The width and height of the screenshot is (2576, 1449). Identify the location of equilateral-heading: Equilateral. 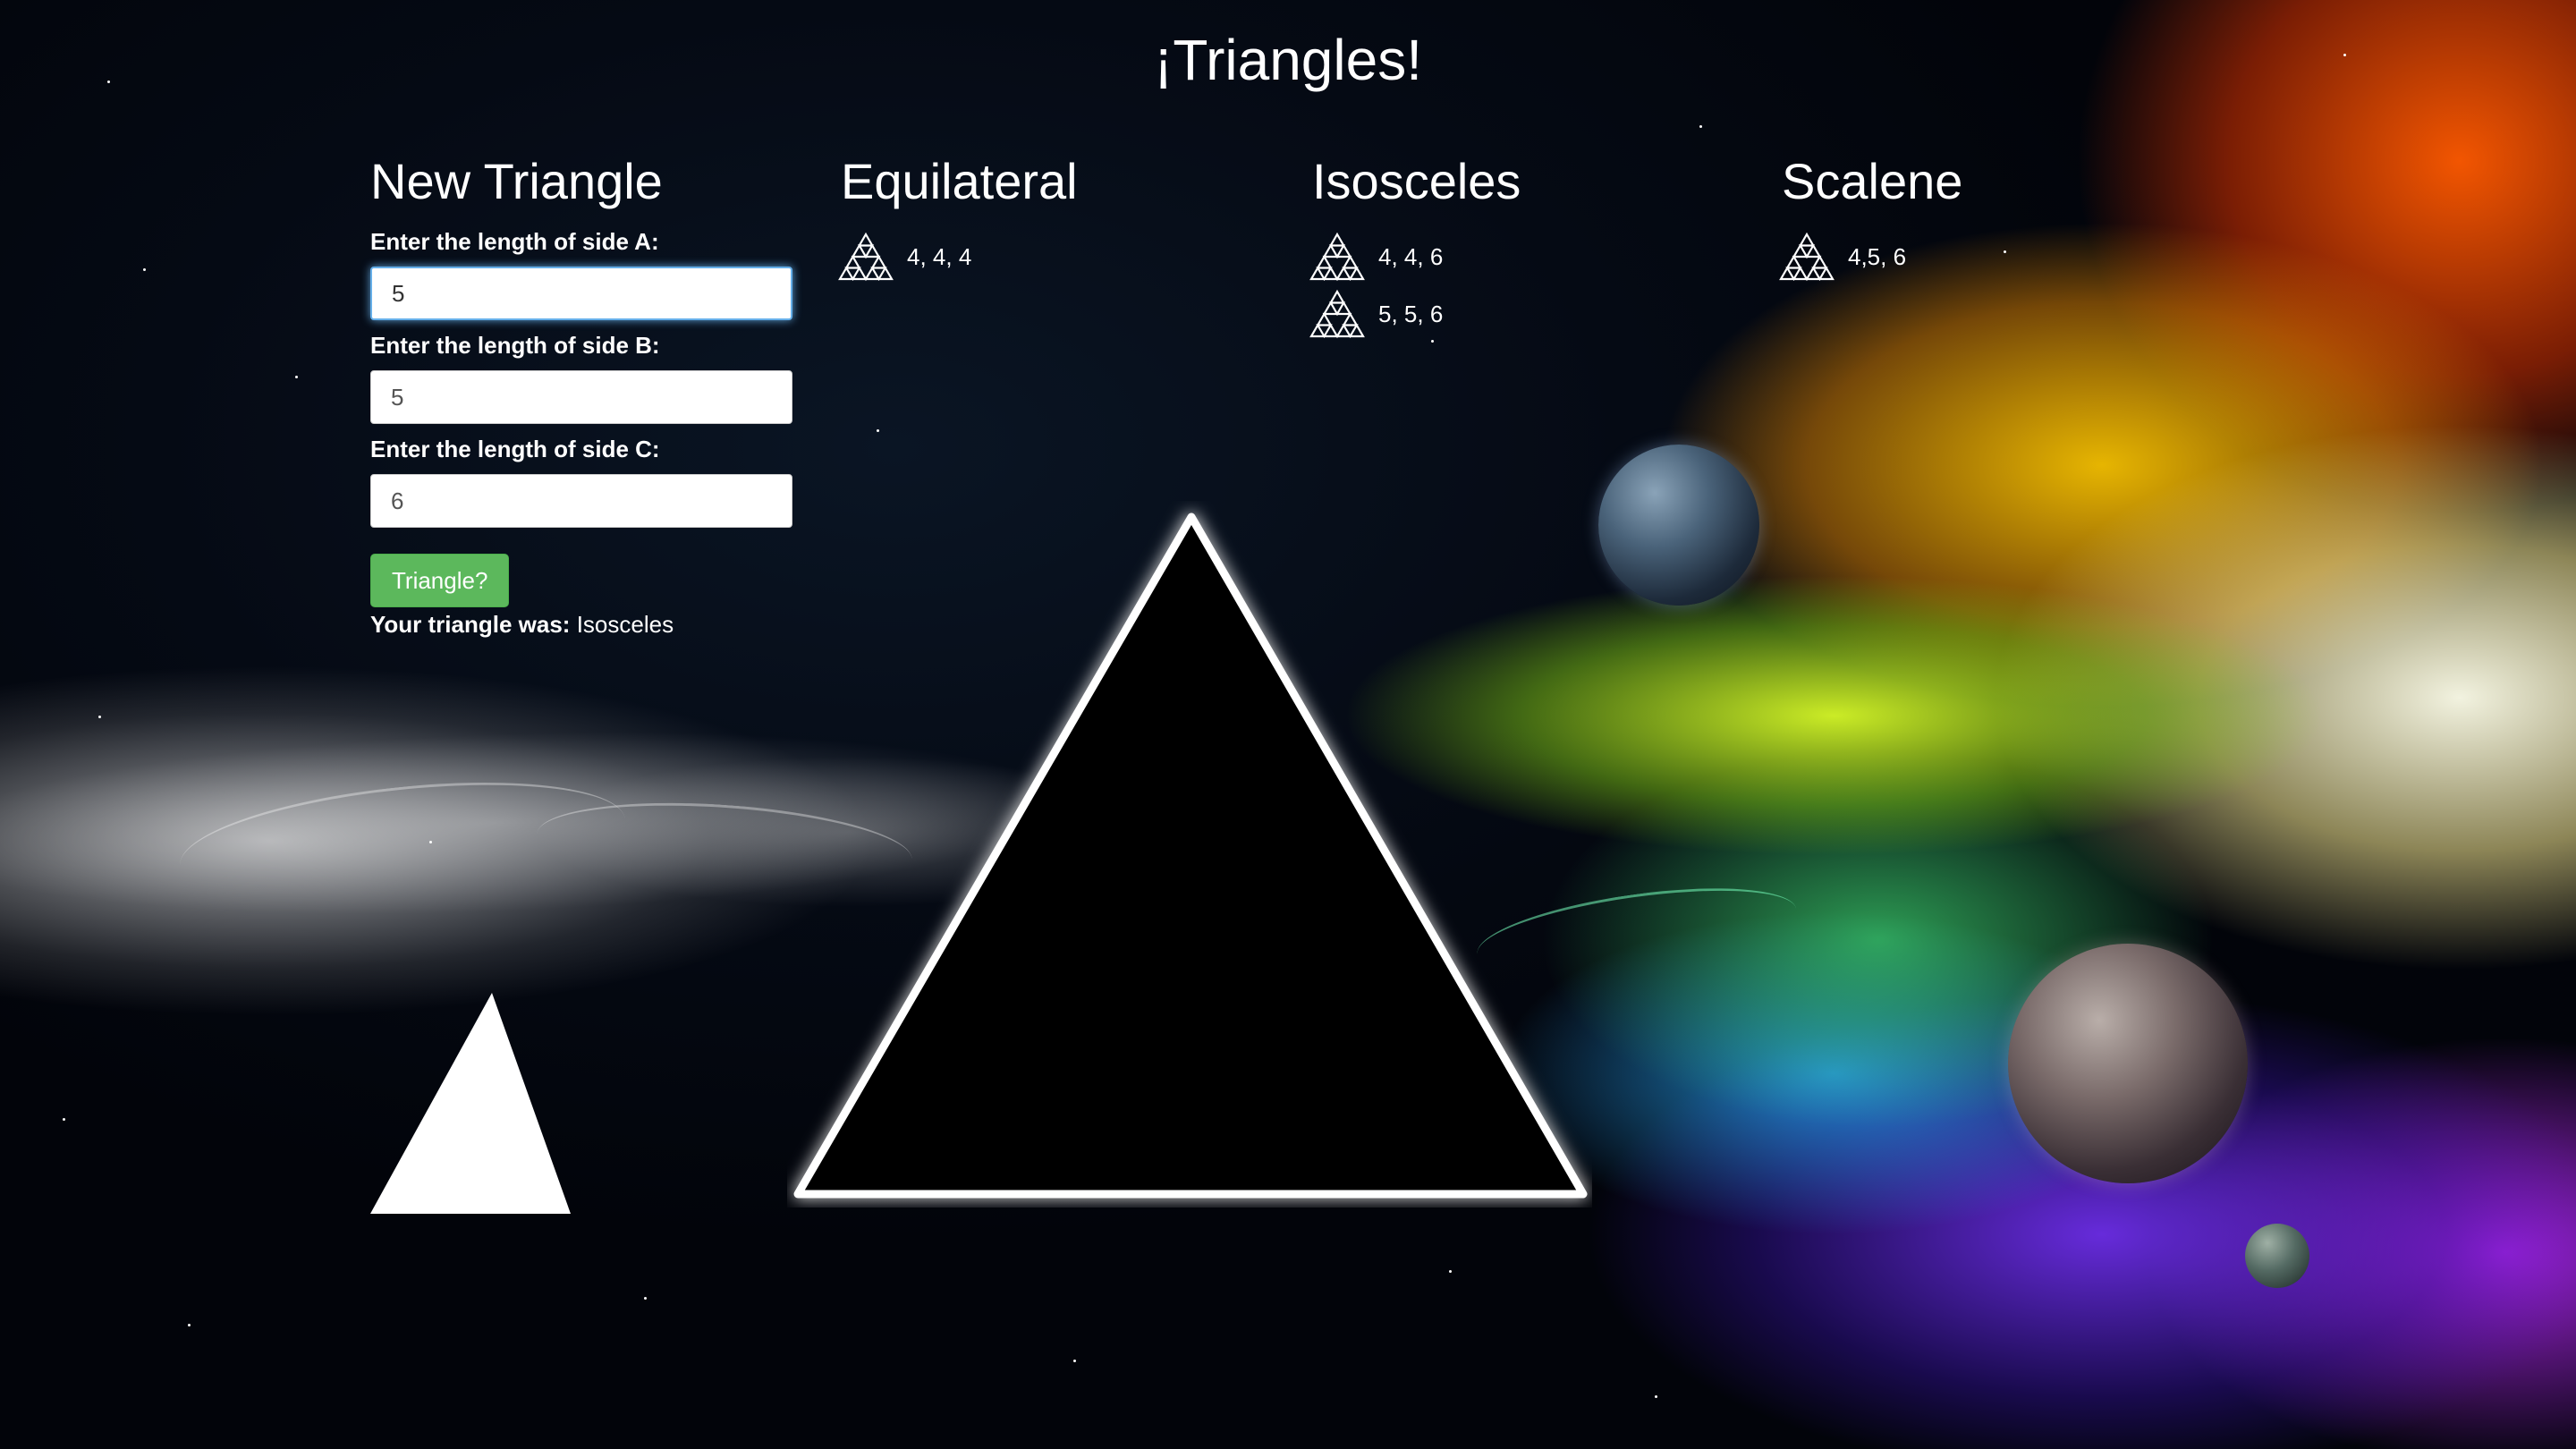
(959, 181).